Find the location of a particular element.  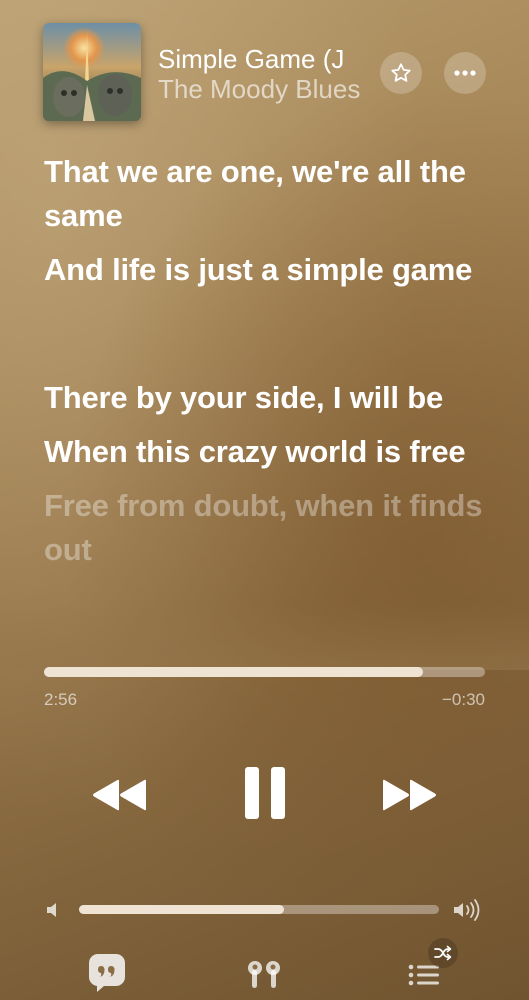

lyrics-button is located at coordinates (107, 972).